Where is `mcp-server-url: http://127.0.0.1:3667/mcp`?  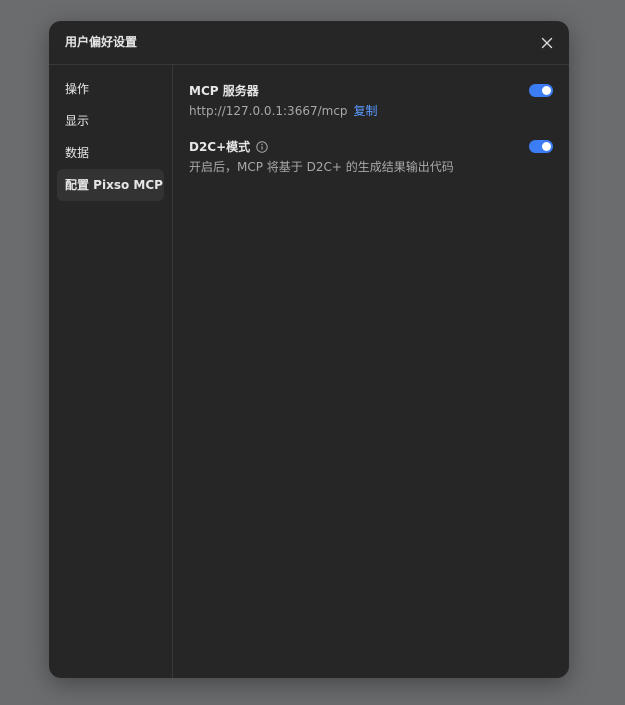
mcp-server-url: http://127.0.0.1:3667/mcp is located at coordinates (268, 111).